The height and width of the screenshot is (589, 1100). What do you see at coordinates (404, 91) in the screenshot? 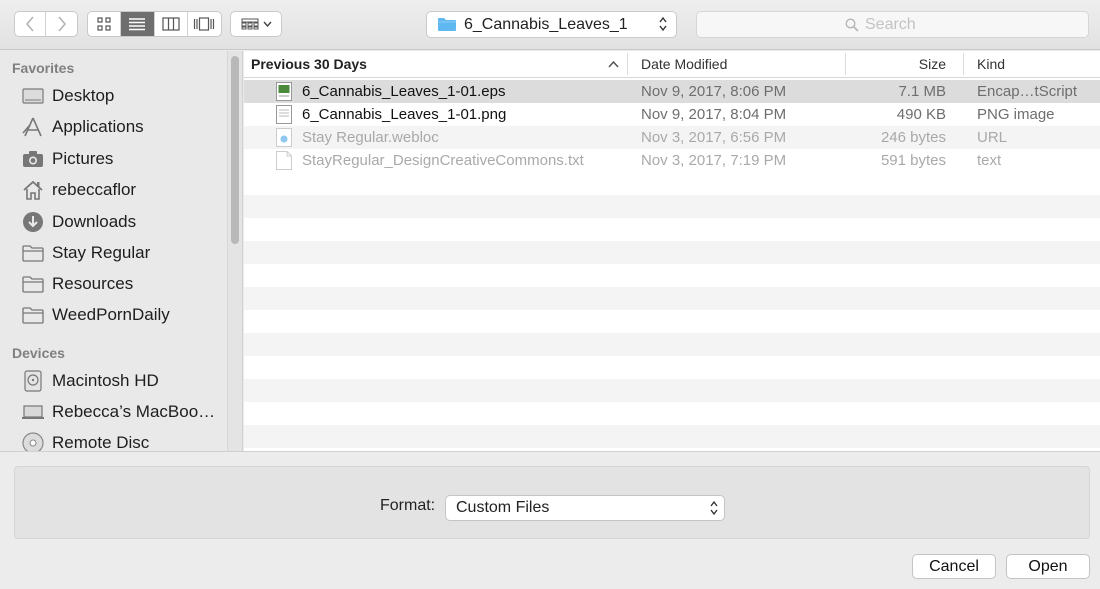
I see `file-name: 6_Cannabis_Leaves_1-01.eps` at bounding box center [404, 91].